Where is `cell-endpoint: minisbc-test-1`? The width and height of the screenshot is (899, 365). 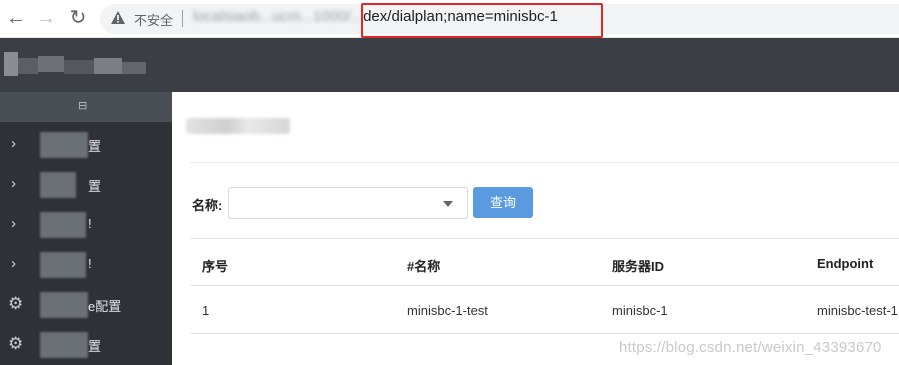
cell-endpoint: minisbc-test-1 is located at coordinates (857, 310).